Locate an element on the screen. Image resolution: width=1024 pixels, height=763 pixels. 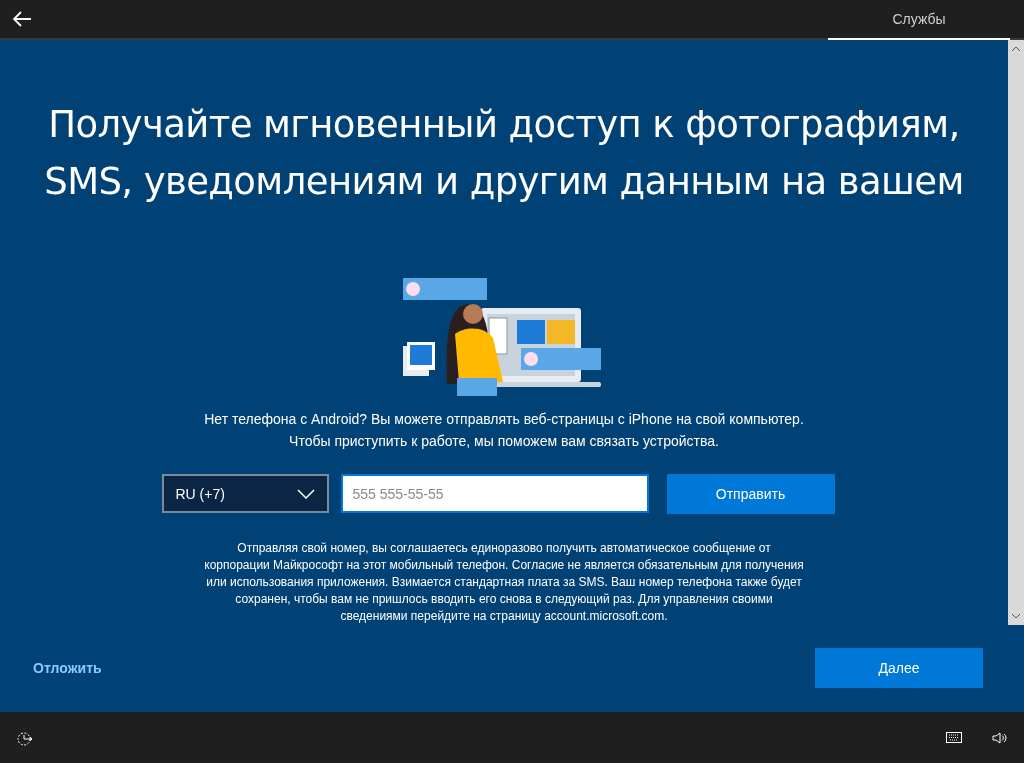
send-button: Отправить is located at coordinates (750, 494).